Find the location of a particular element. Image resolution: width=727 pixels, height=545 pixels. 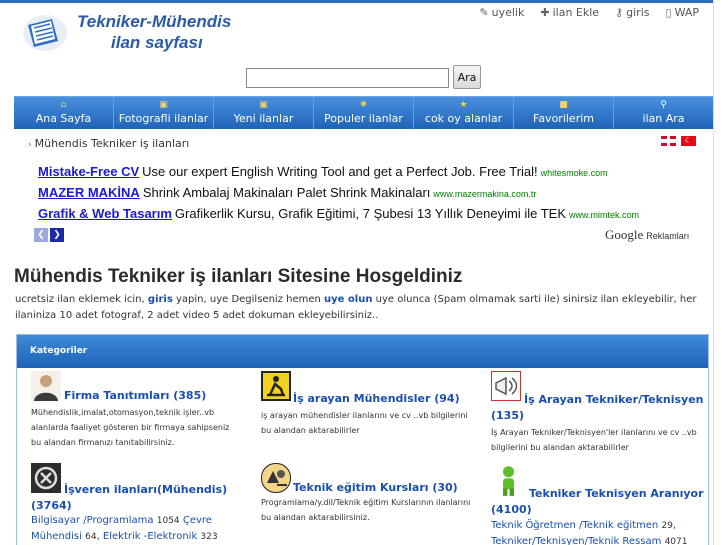

login-inline-link: giris is located at coordinates (160, 299).